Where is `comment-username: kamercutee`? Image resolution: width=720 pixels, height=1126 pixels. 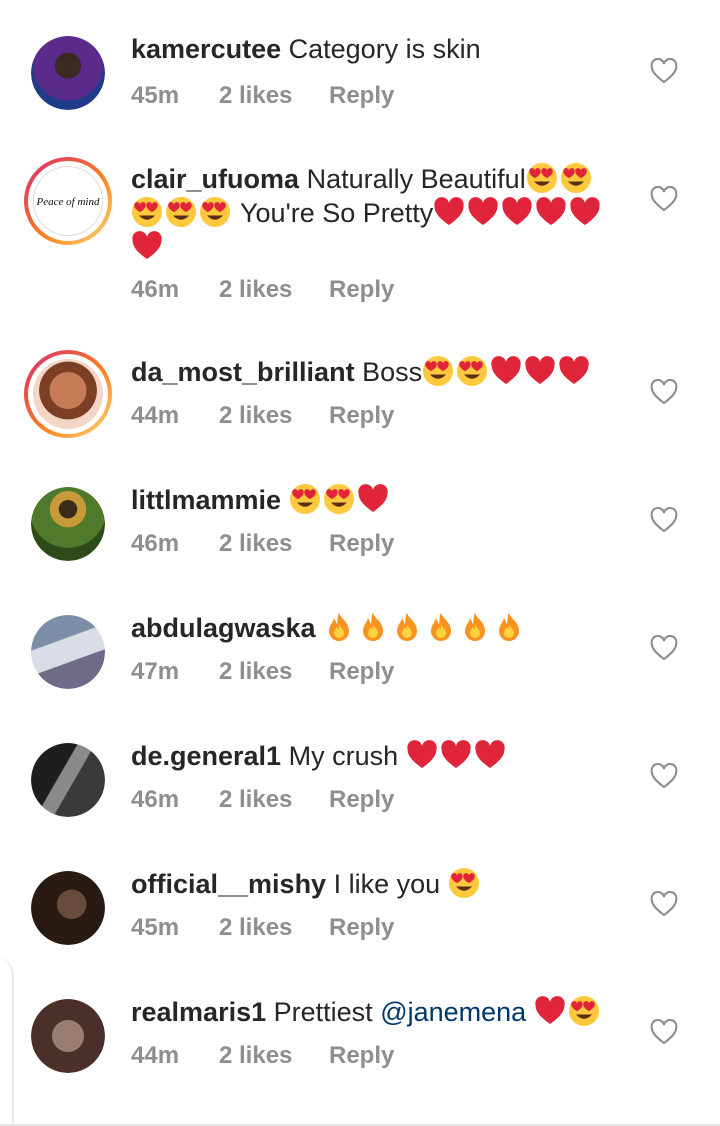 comment-username: kamercutee is located at coordinates (206, 49).